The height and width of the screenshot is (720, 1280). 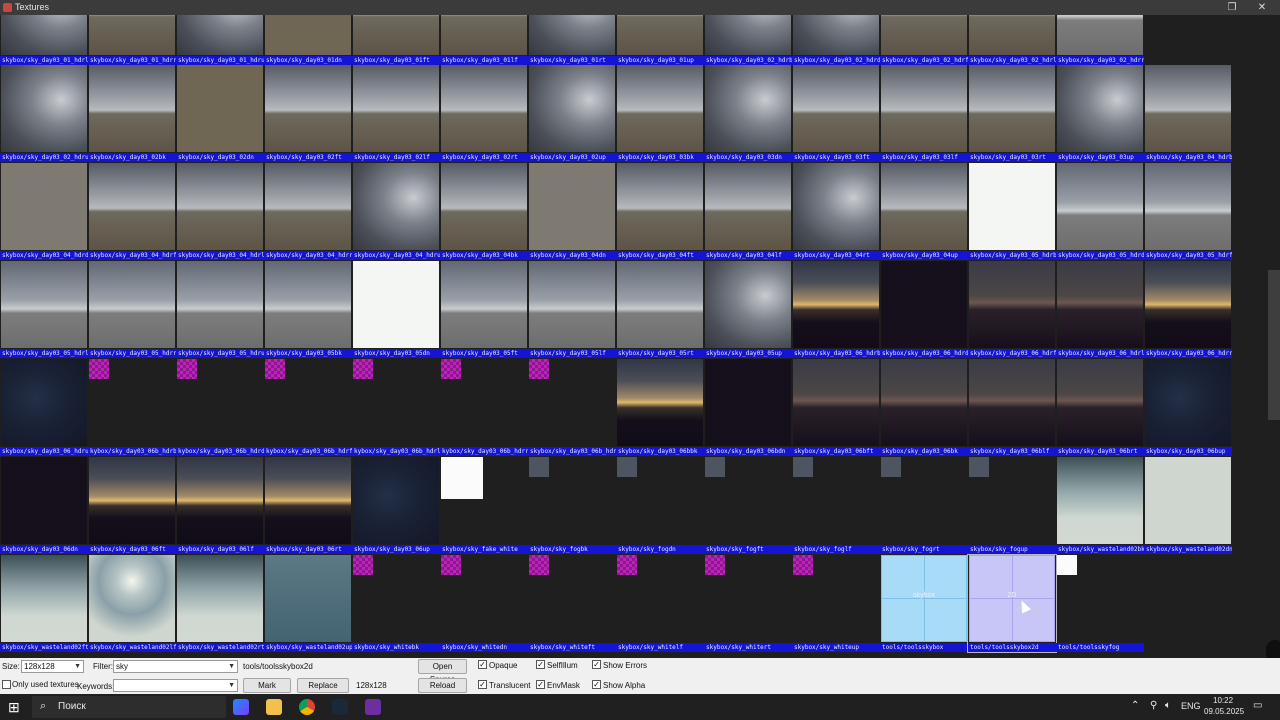 What do you see at coordinates (660, 309) in the screenshot?
I see `texture-tile: skybox/sky_day03_05rt` at bounding box center [660, 309].